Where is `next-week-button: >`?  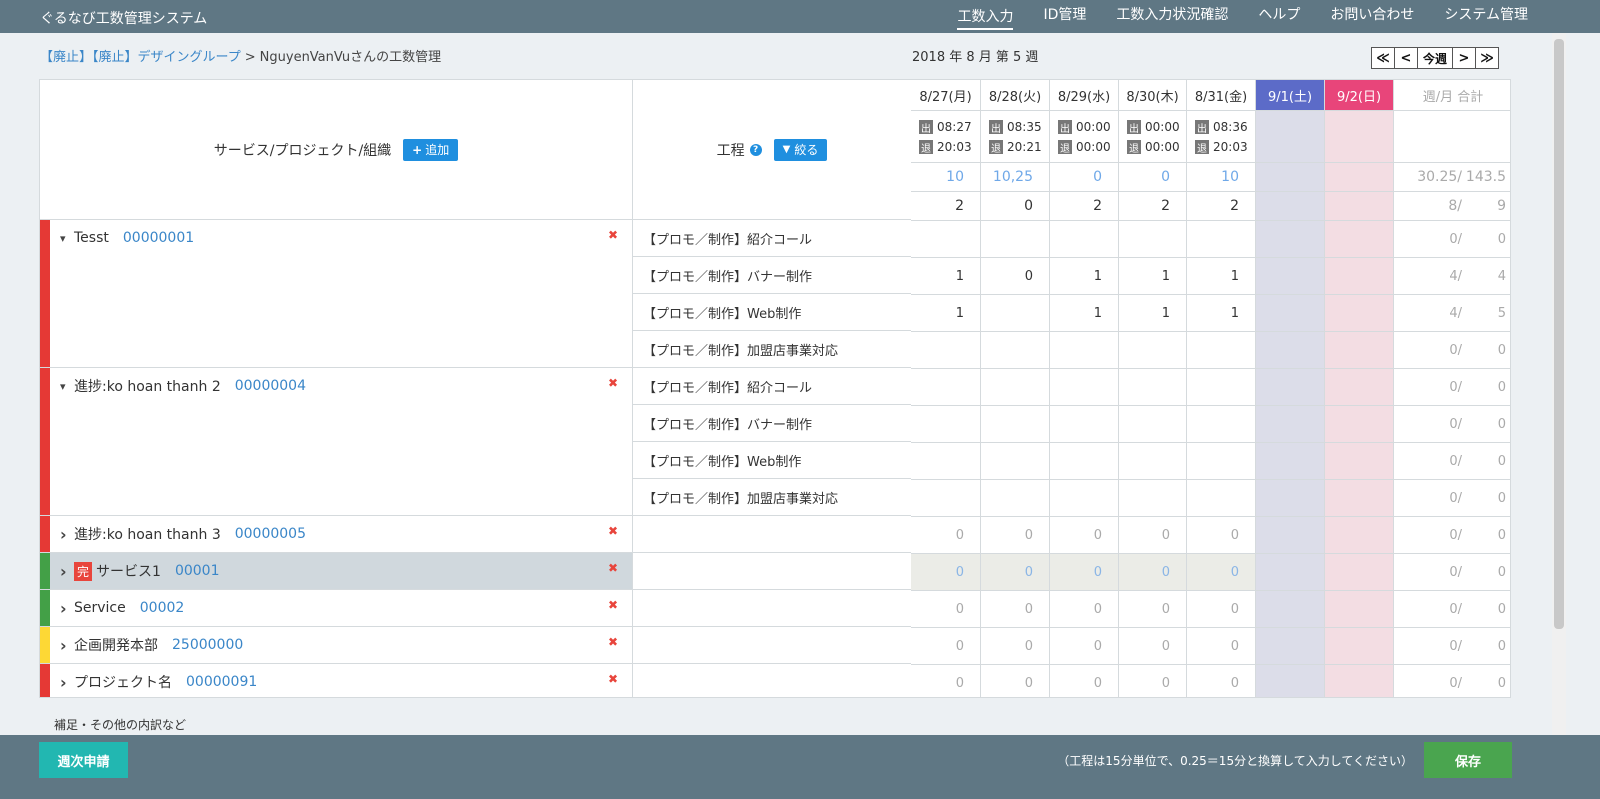
next-week-button: > is located at coordinates (1464, 58).